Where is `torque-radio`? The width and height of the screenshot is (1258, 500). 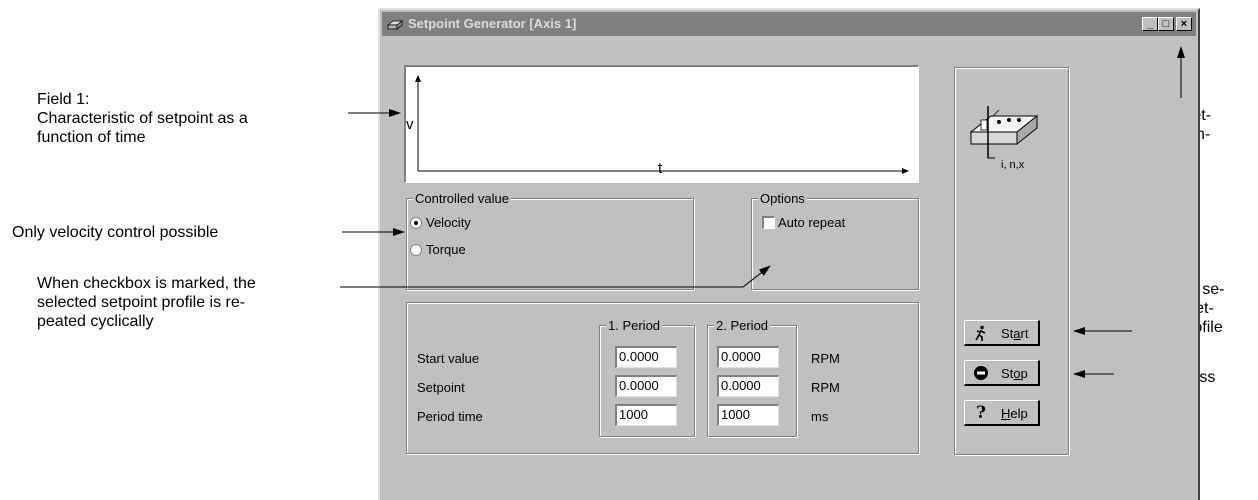
torque-radio is located at coordinates (416, 250).